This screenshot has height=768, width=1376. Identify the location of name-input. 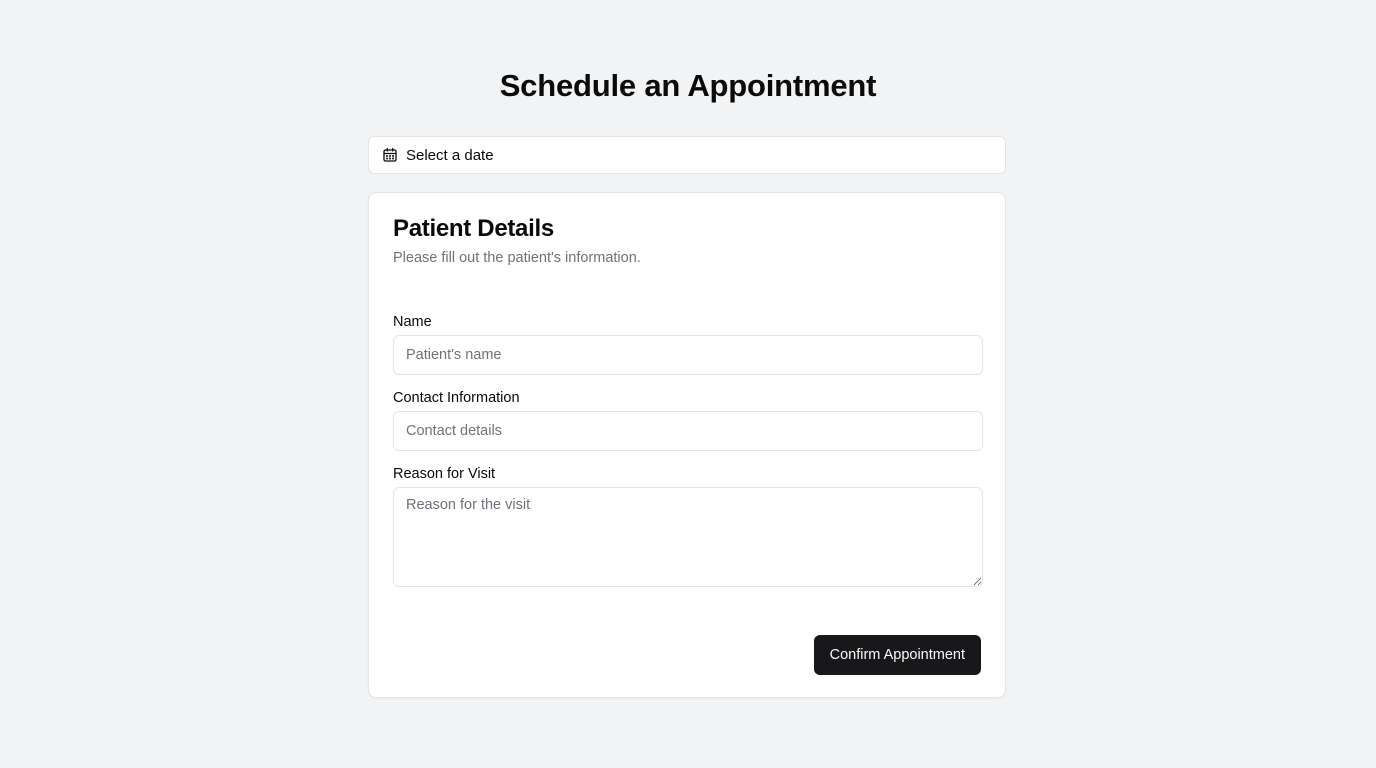
(688, 355).